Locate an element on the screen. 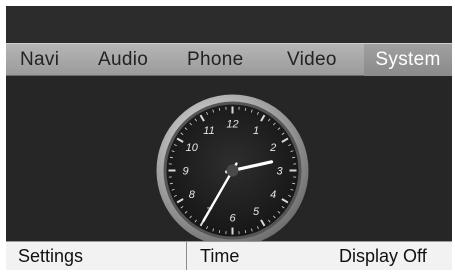 Image resolution: width=455 pixels, height=276 pixels. bottom-bar: Settings Time Display Off is located at coordinates (229, 255).